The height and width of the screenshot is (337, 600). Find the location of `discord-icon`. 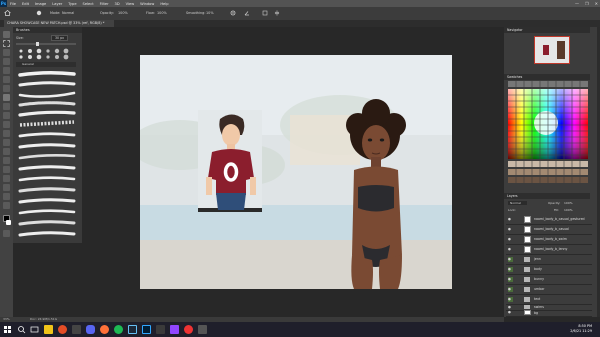

discord-icon is located at coordinates (90, 329).